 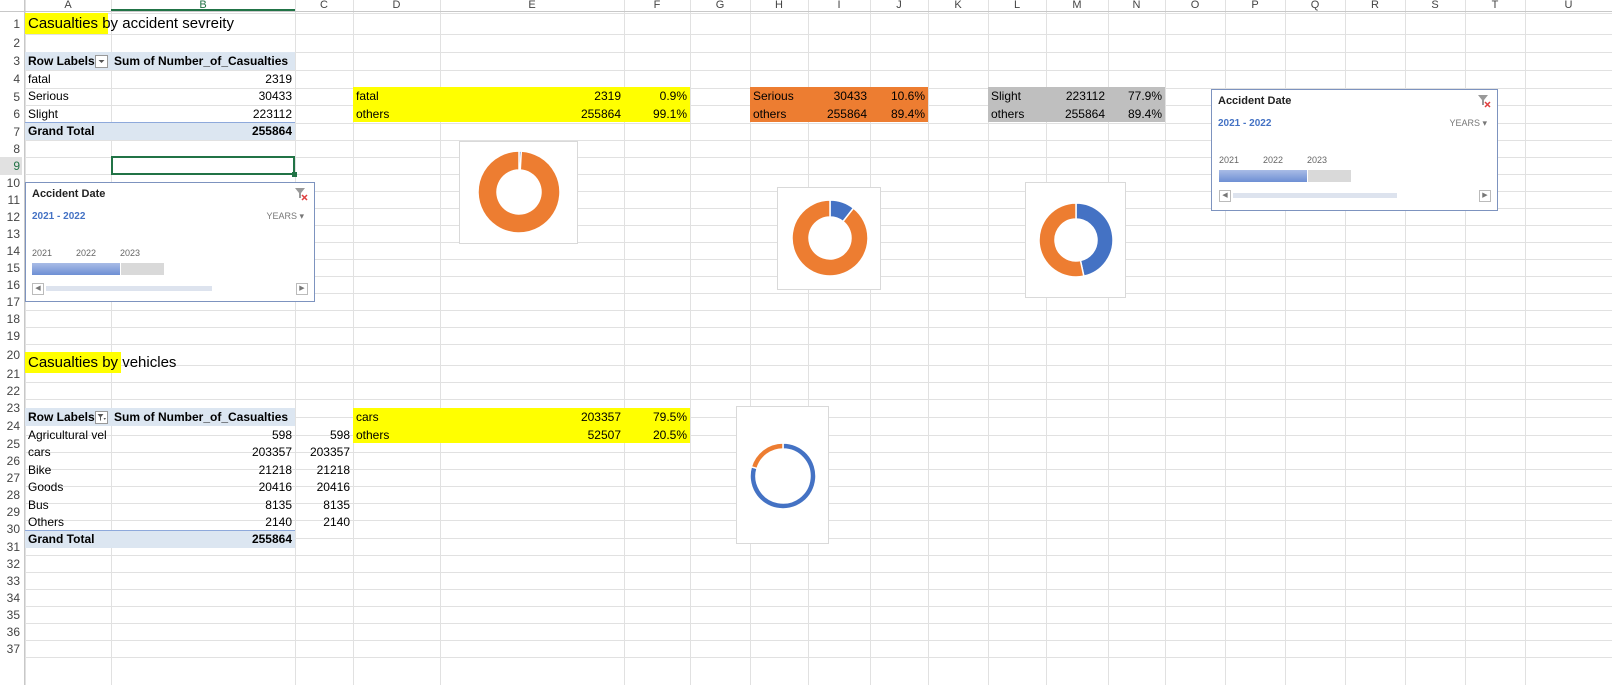 What do you see at coordinates (11, 165) in the screenshot?
I see `row-header: 9` at bounding box center [11, 165].